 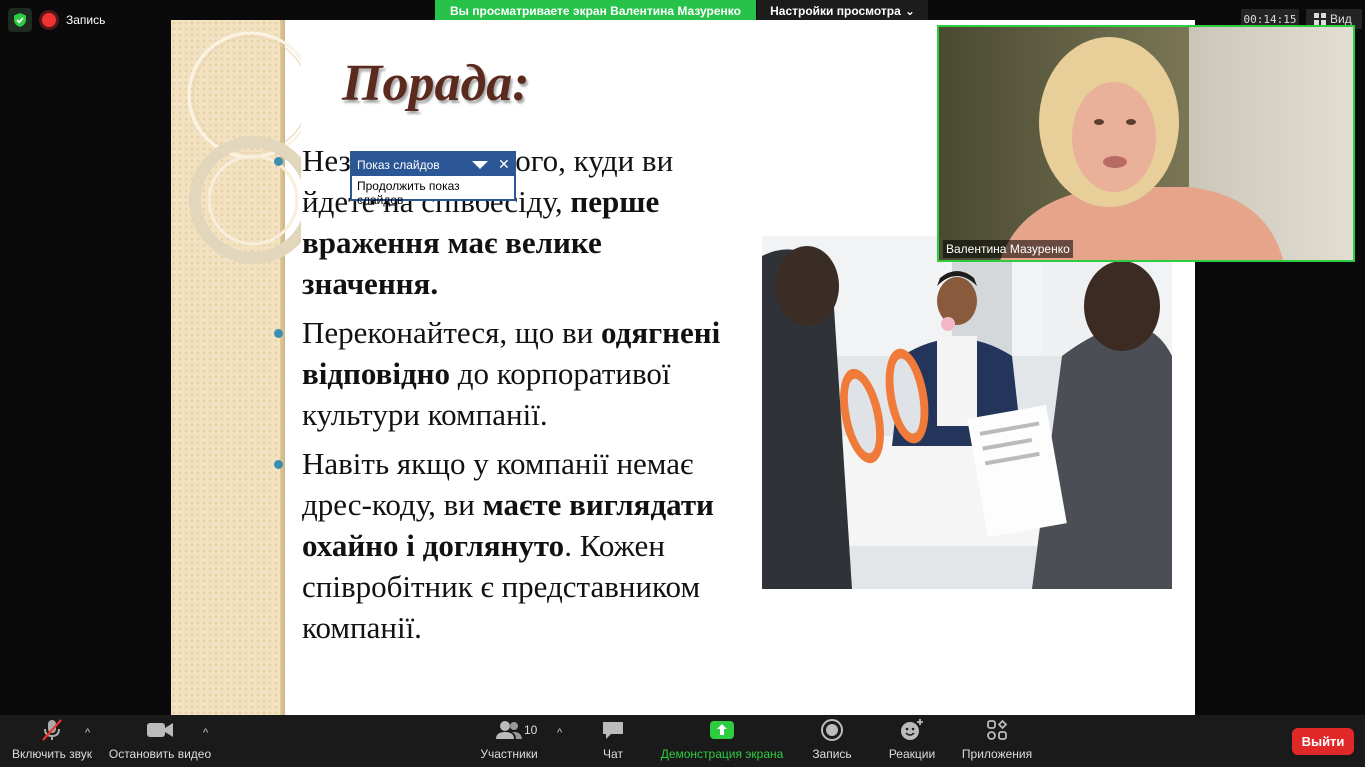 I want to click on share-screen-icon, so click(x=722, y=730).